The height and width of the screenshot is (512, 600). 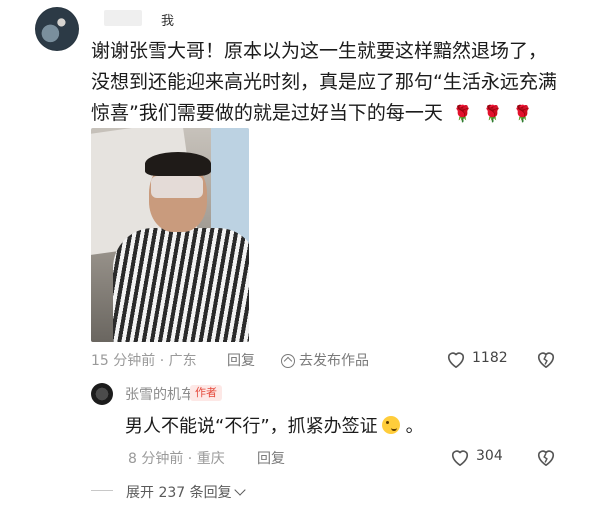 I want to click on comment-line: 谢谢张雪大哥！原本以为这一生就要这样黯然退场了，, so click(x=319, y=51).